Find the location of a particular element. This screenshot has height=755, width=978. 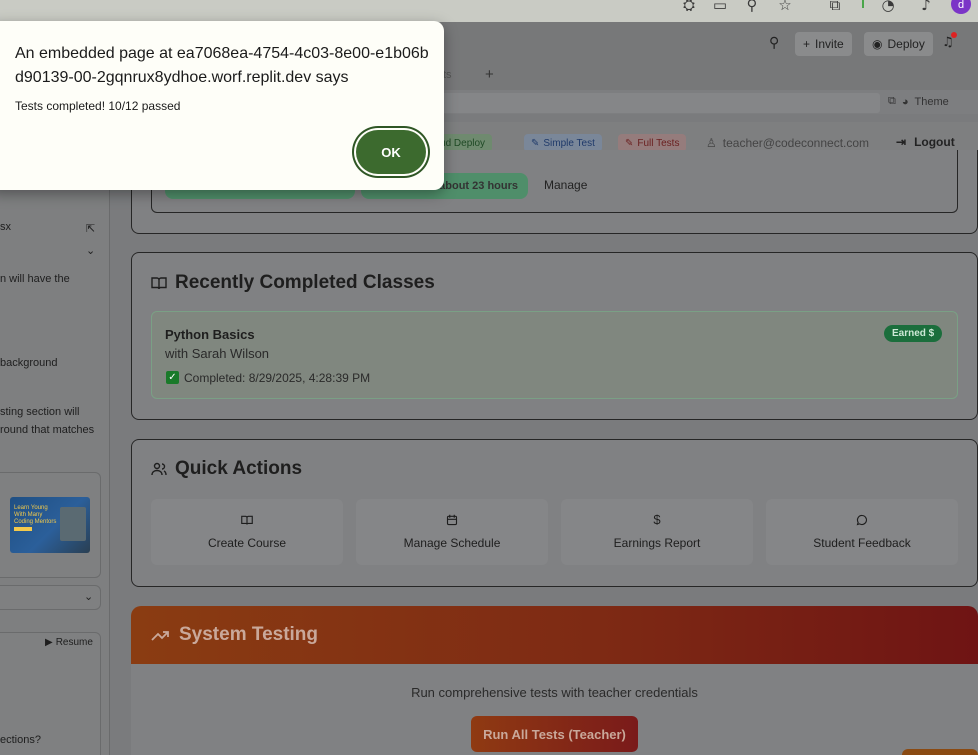

webview-url-bar is located at coordinates (660, 103).